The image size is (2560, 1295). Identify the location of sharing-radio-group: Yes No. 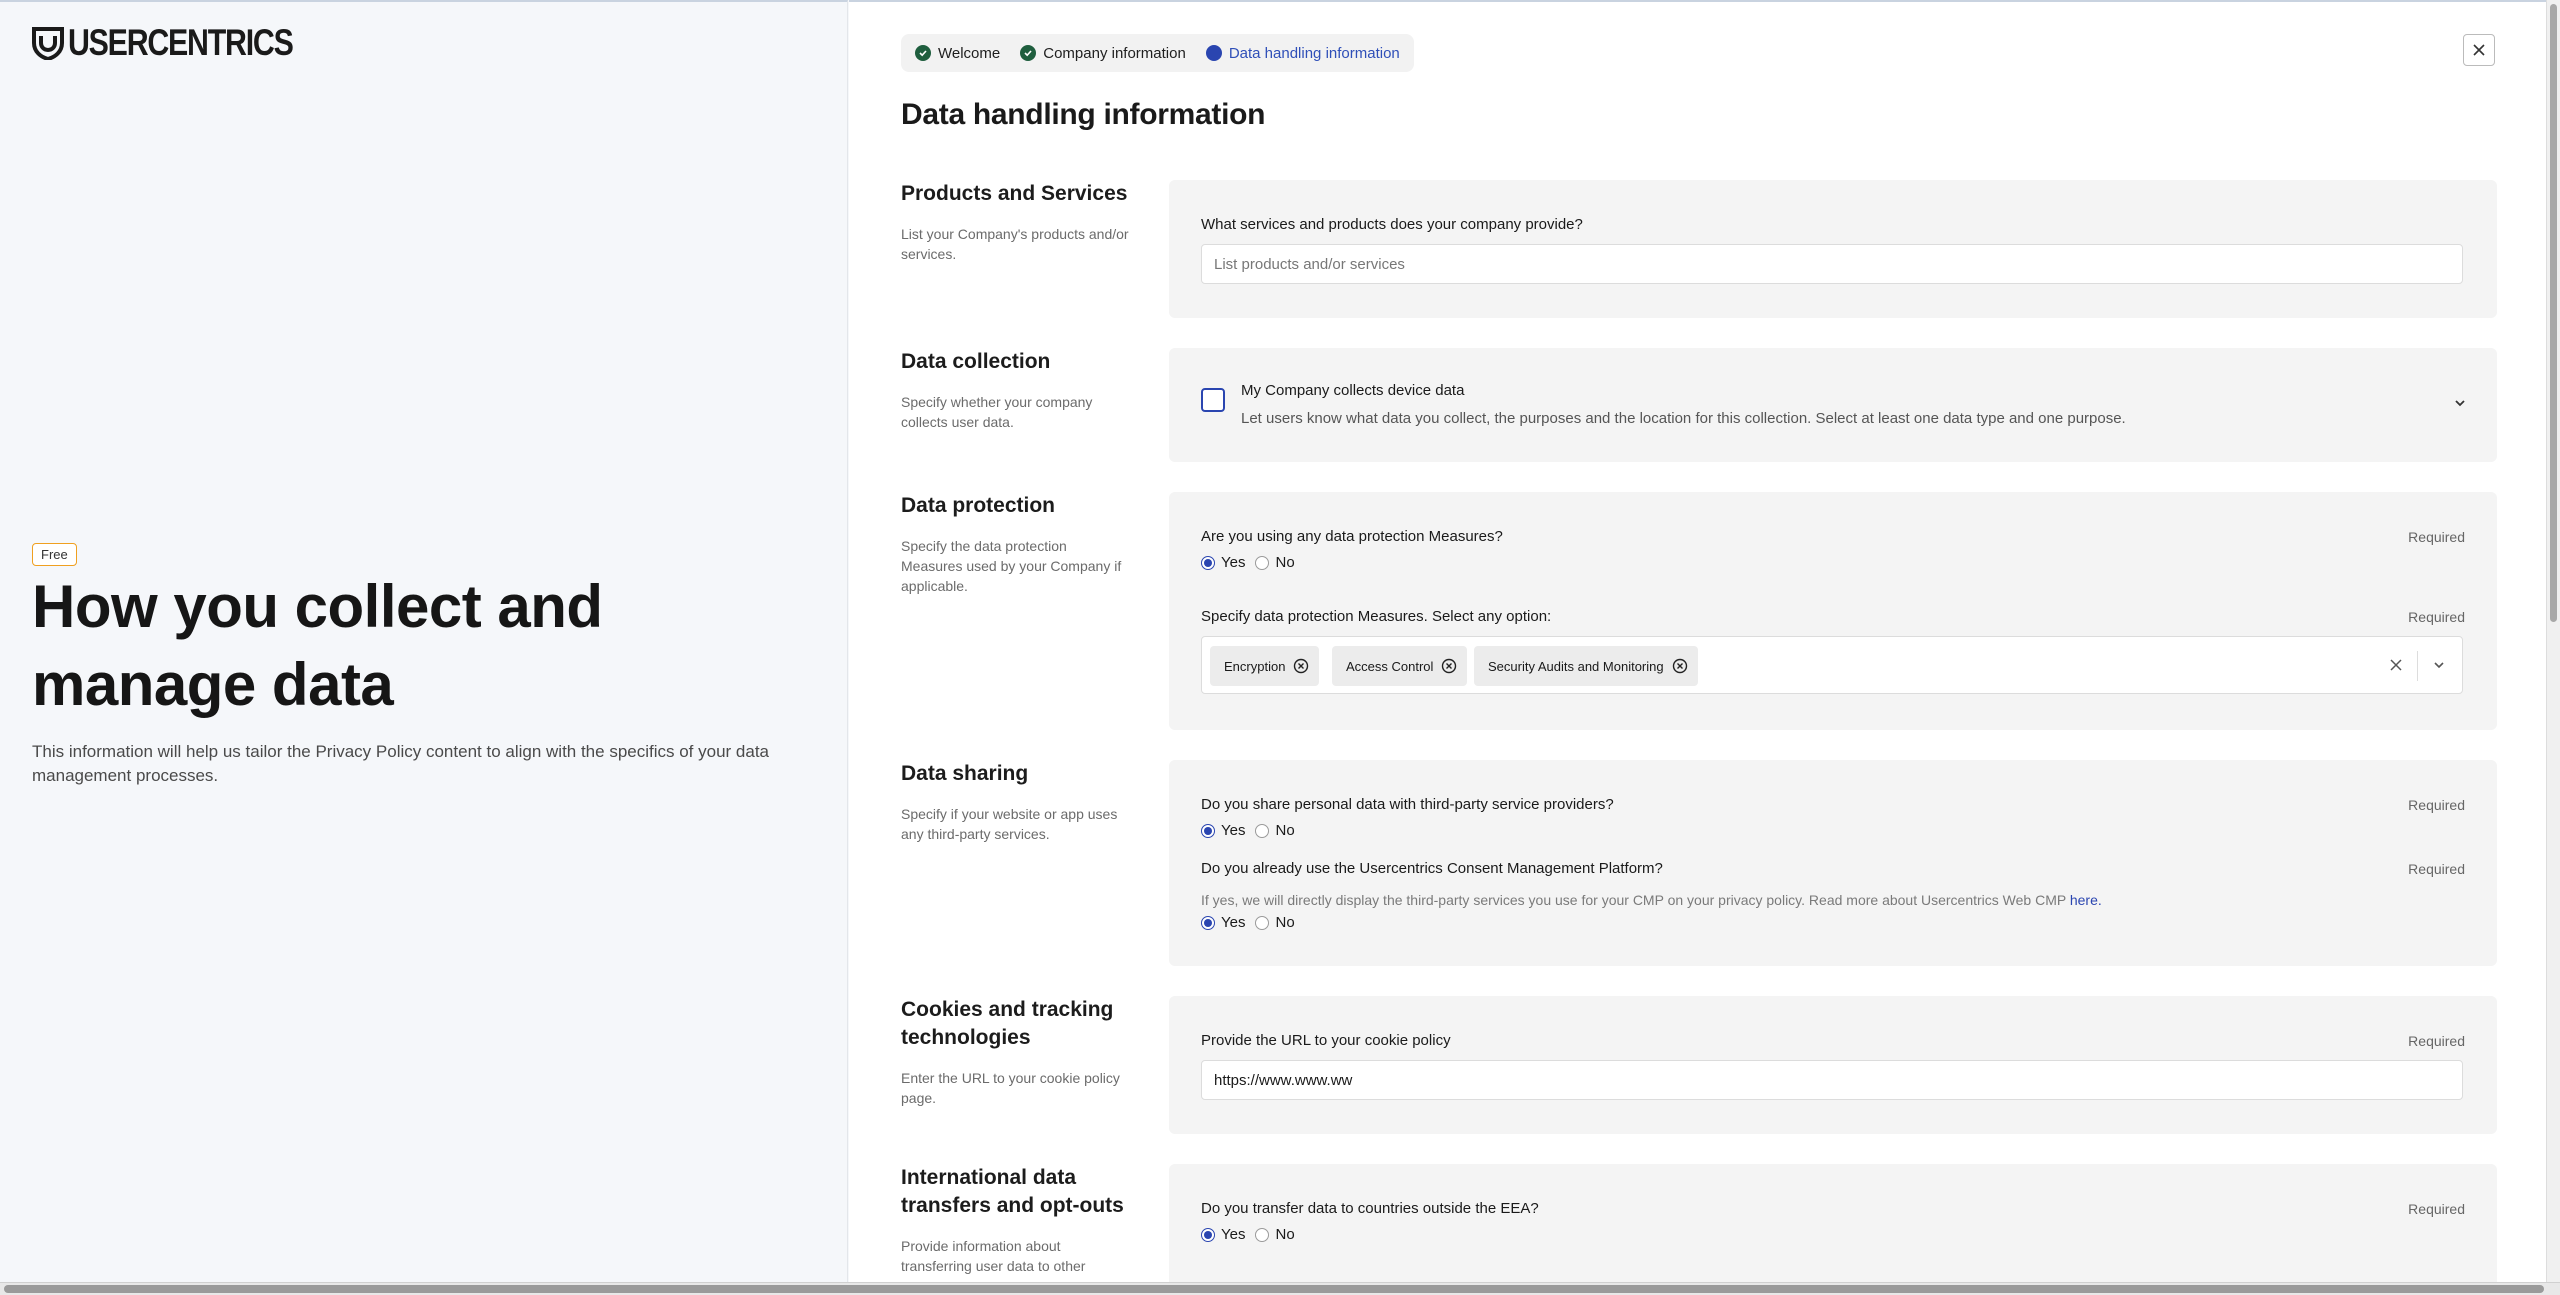
(1248, 830).